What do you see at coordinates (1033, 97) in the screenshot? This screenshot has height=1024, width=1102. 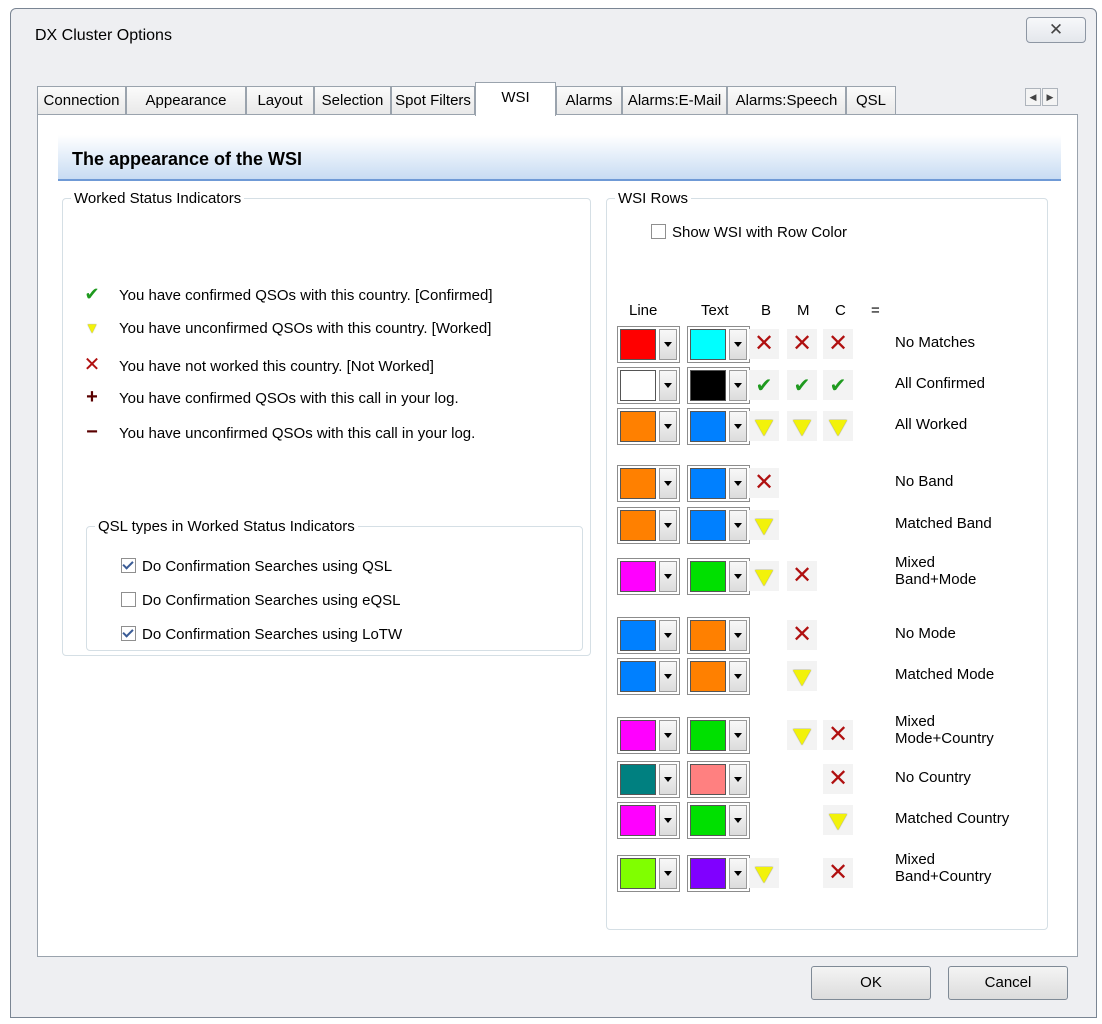 I see `tab-scroll-left-button: ◀` at bounding box center [1033, 97].